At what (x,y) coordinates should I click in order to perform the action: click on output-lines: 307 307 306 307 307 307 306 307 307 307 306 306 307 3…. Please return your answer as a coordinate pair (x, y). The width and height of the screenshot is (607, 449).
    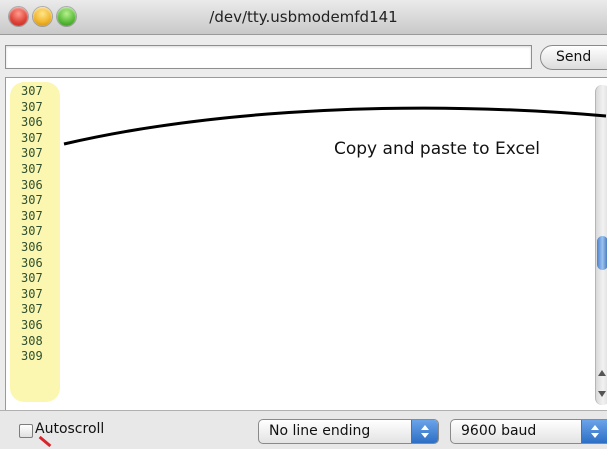
    Looking at the image, I should click on (32, 224).